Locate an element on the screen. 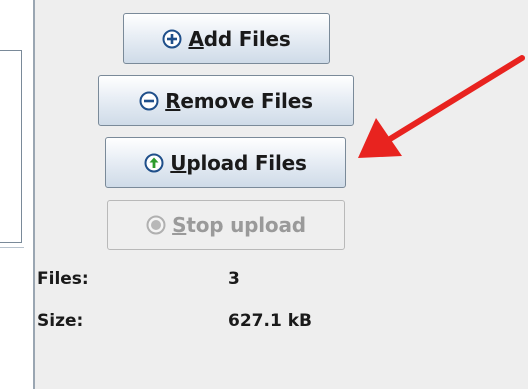  plus-circle-icon is located at coordinates (172, 38).